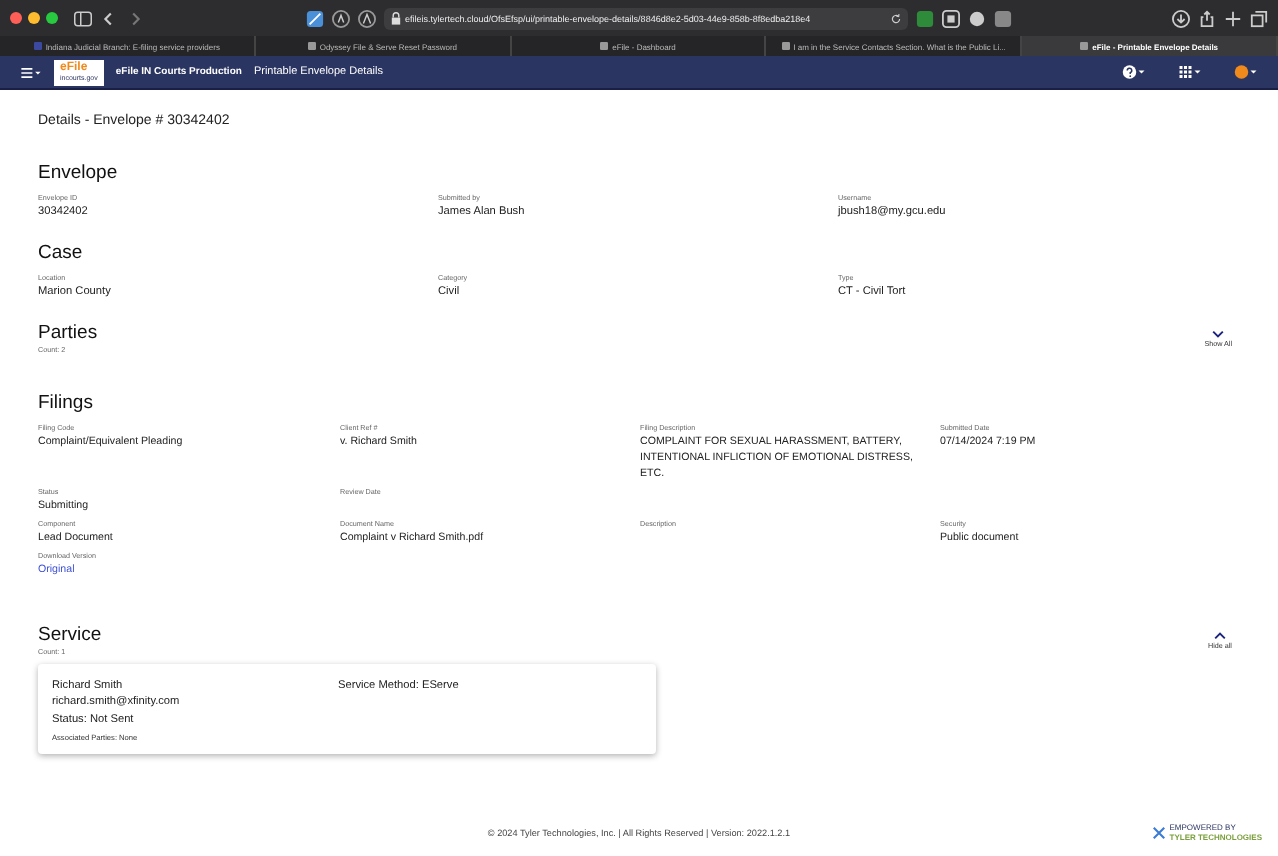  I want to click on zoom-window-icon, so click(52, 18).